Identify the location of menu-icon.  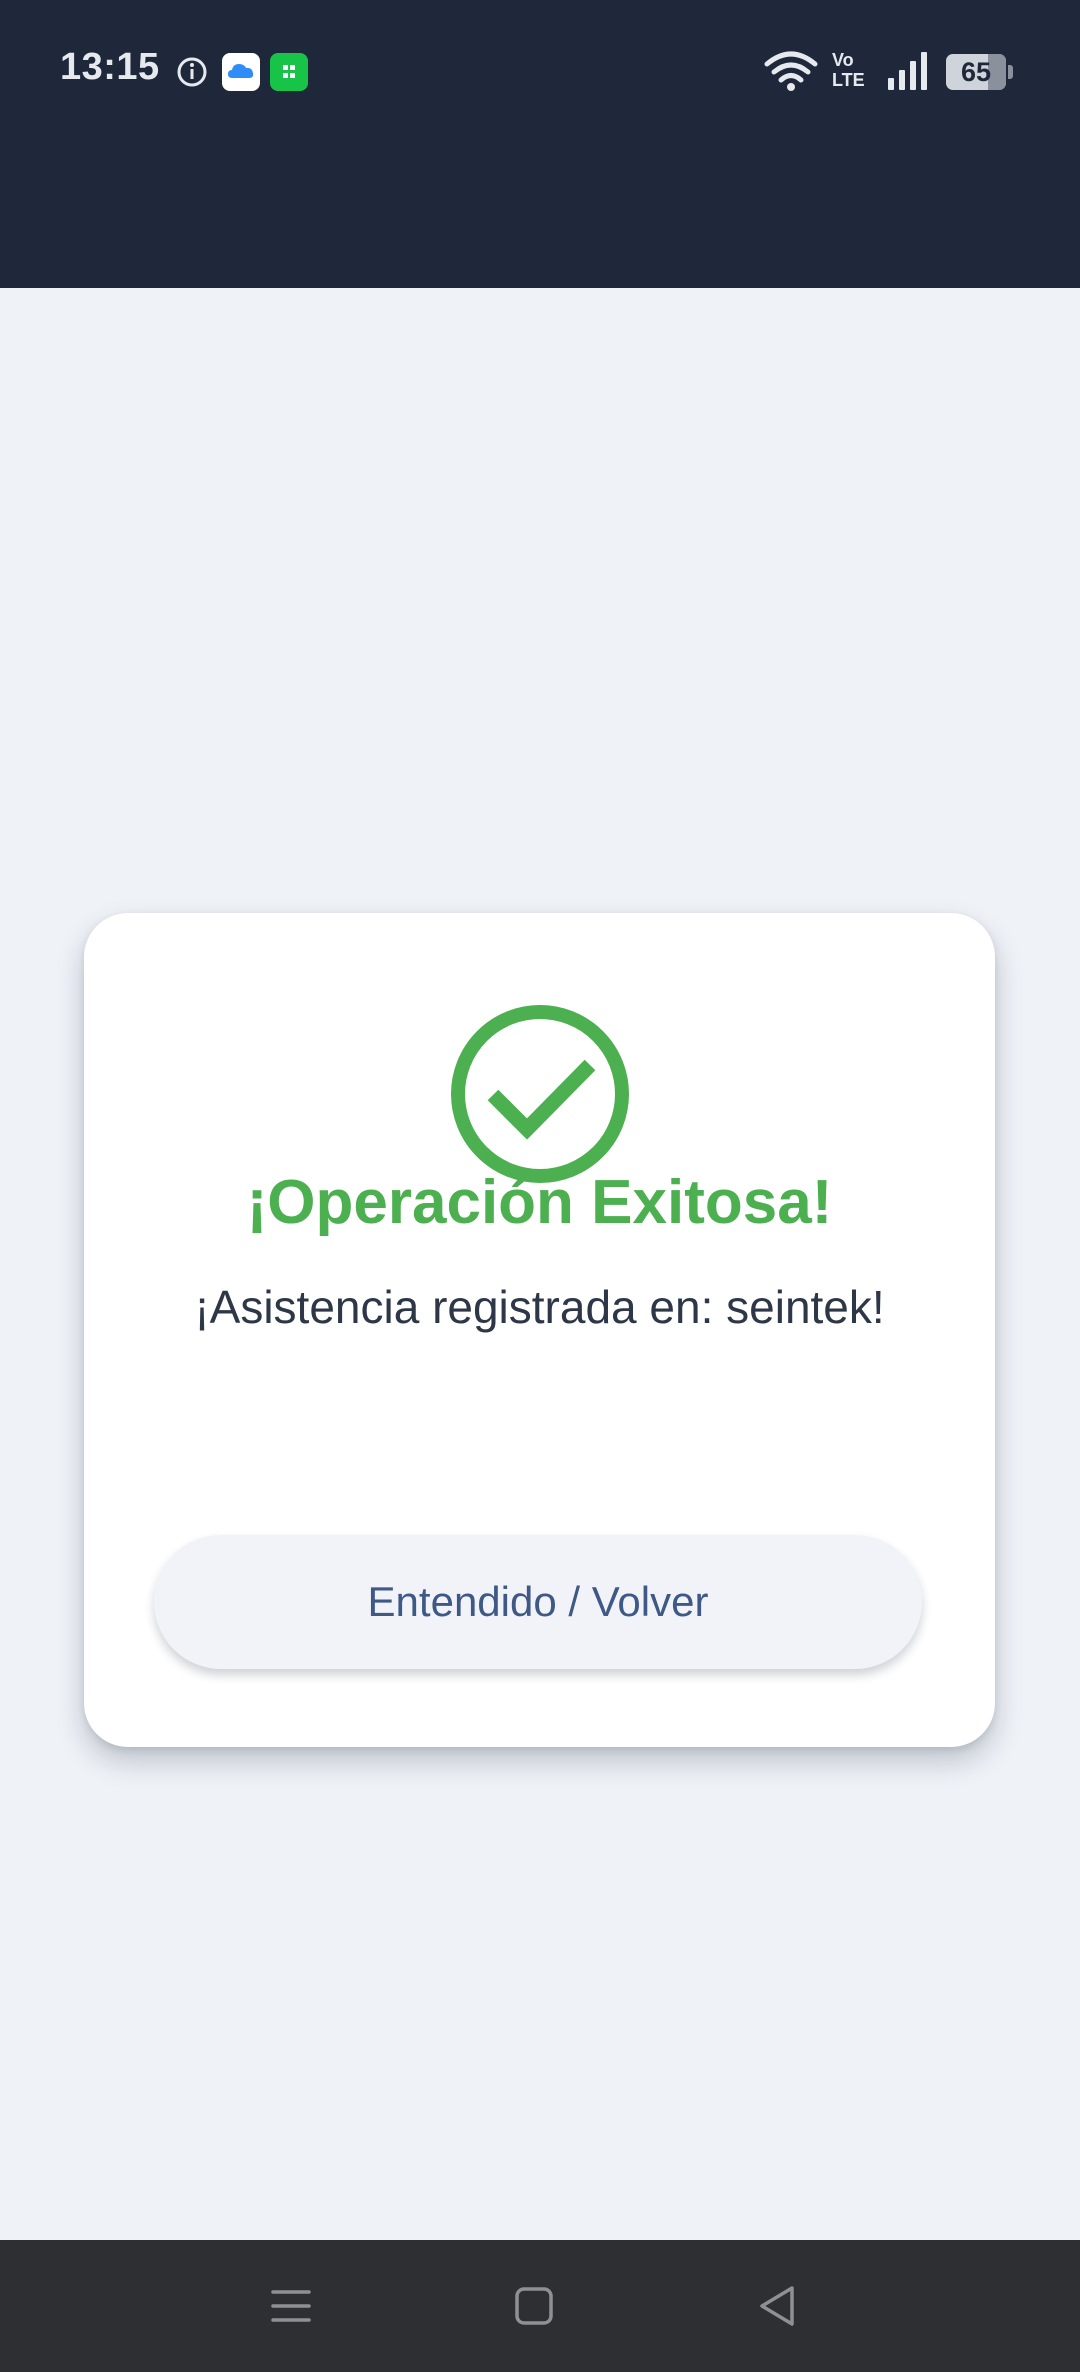
(291, 2306).